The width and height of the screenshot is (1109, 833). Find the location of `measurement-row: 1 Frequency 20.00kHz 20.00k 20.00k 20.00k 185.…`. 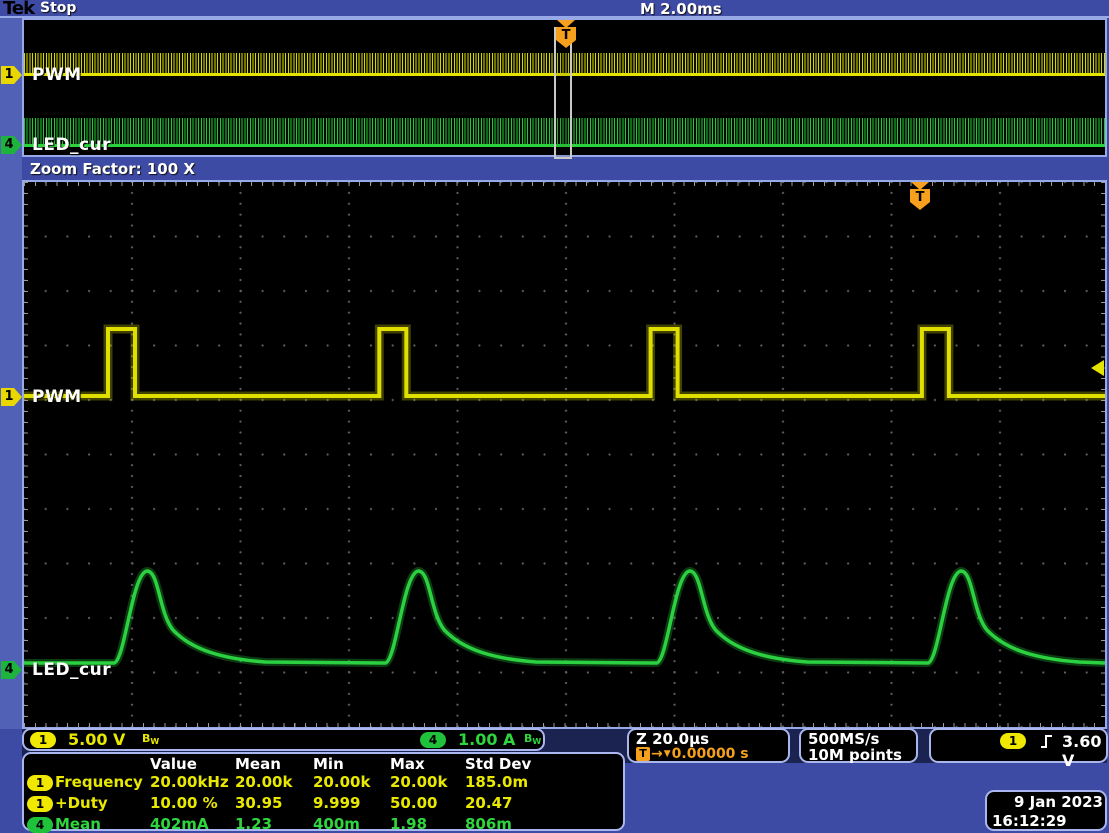

measurement-row: 1 Frequency 20.00kHz 20.00k 20.00k 20.00k 185.… is located at coordinates (323, 783).